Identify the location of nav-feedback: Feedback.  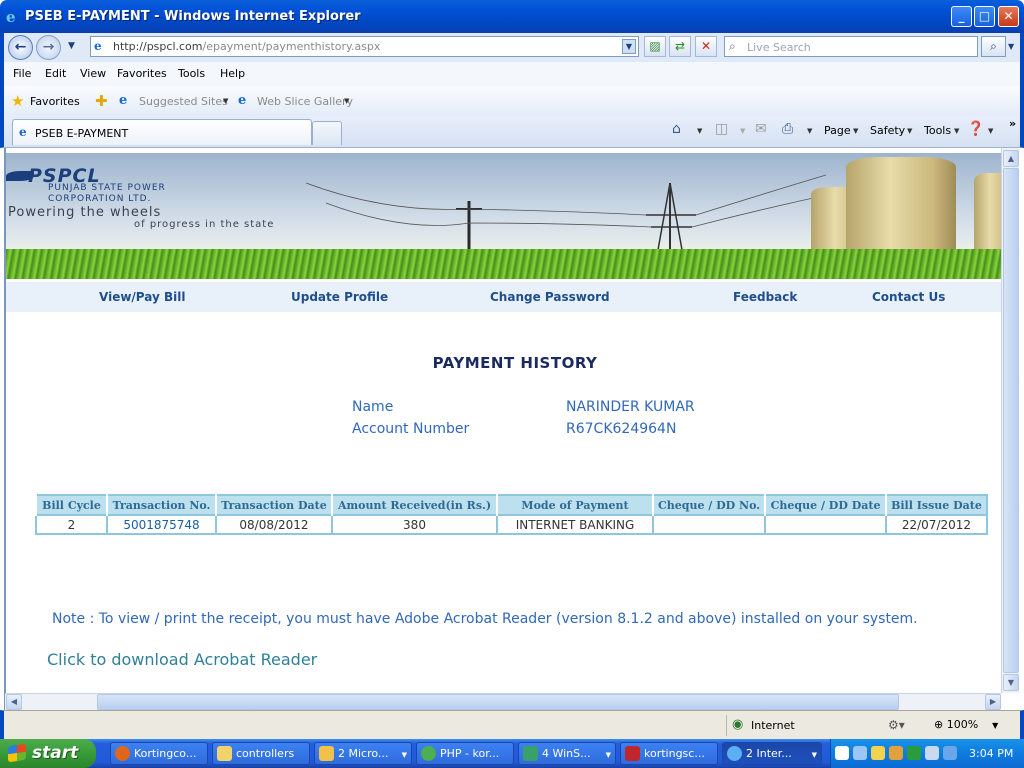
(765, 297).